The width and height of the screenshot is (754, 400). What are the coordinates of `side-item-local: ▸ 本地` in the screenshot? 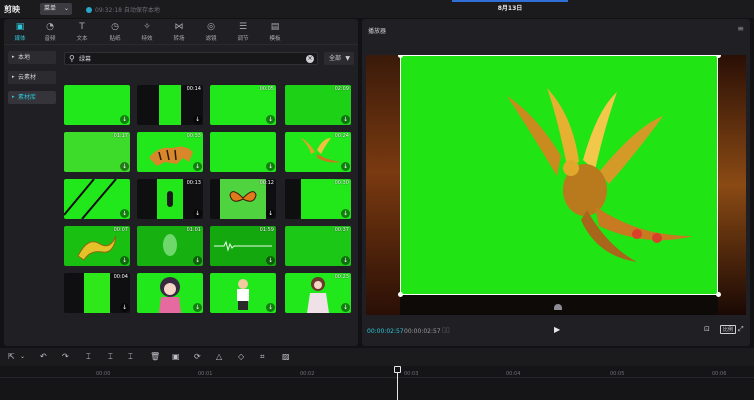 It's located at (32, 57).